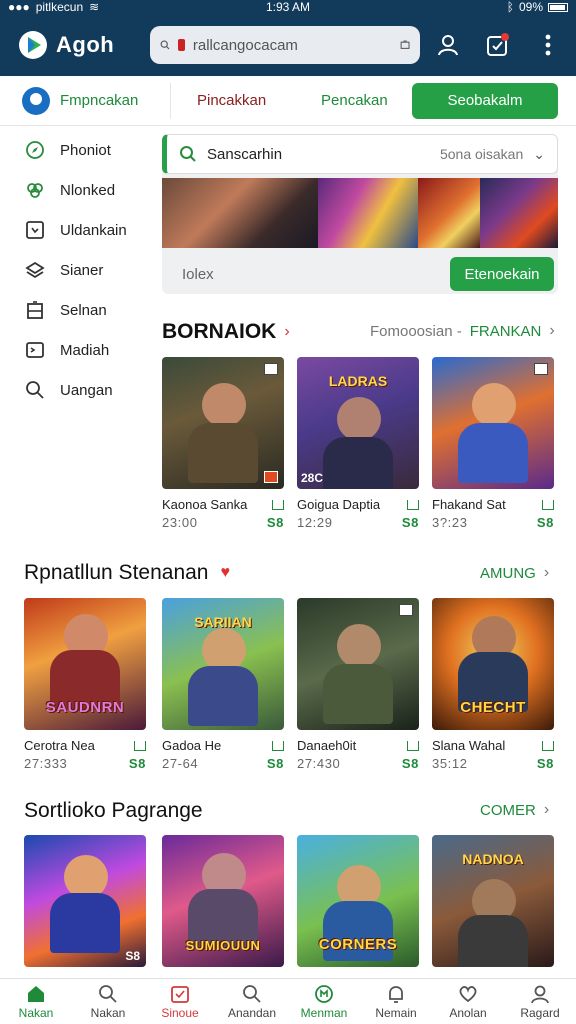 The image size is (576, 1024). I want to click on game-thumbnail, so click(358, 664).